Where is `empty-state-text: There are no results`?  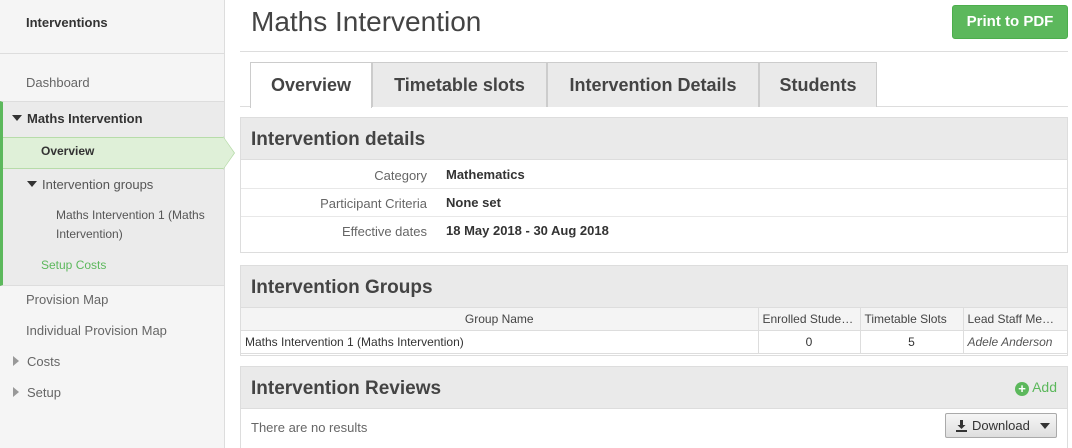
empty-state-text: There are no results is located at coordinates (309, 427).